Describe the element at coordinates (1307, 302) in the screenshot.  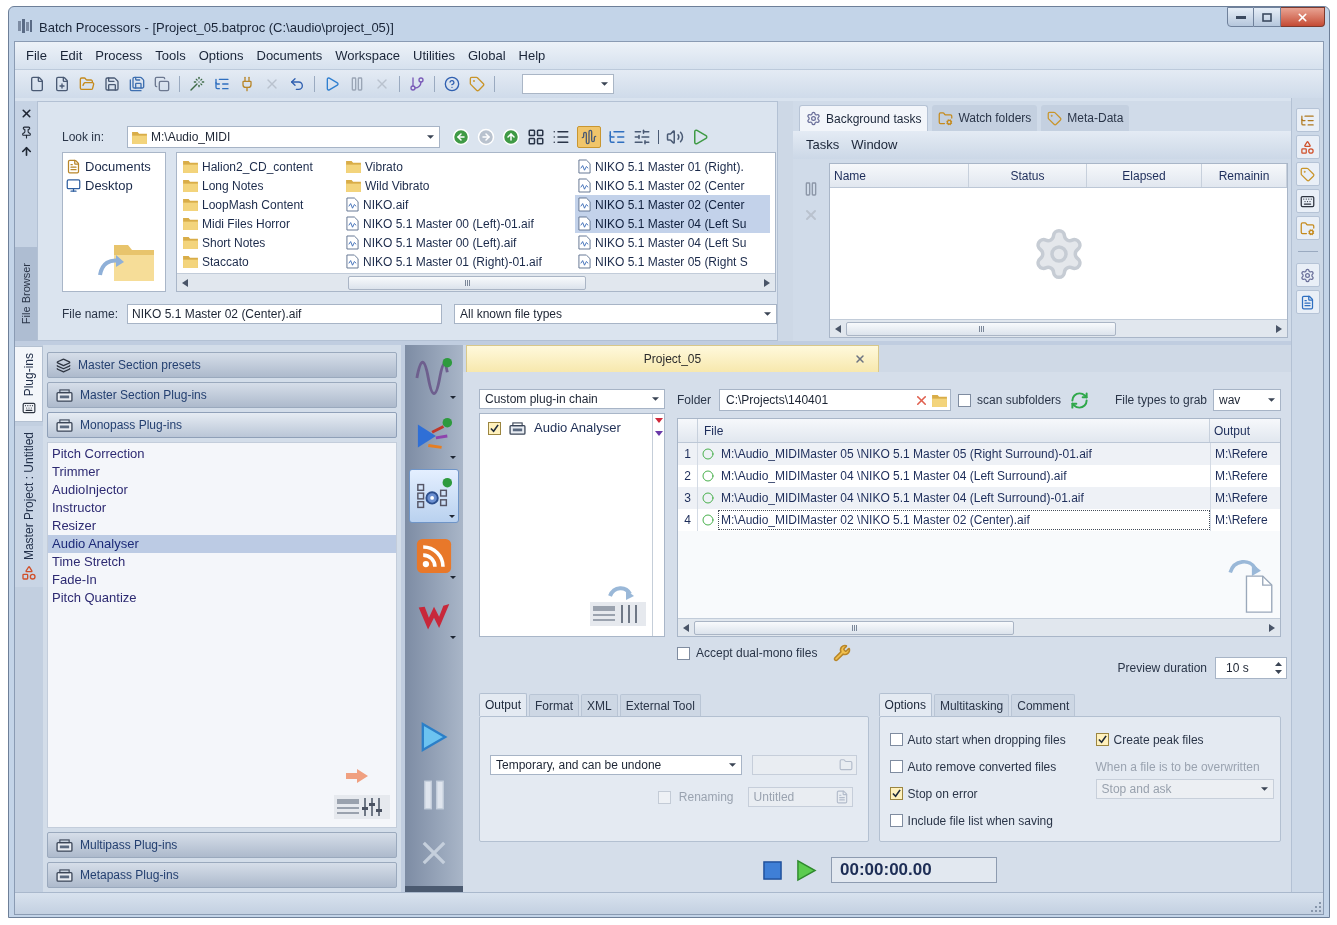
I see `document-button` at that location.